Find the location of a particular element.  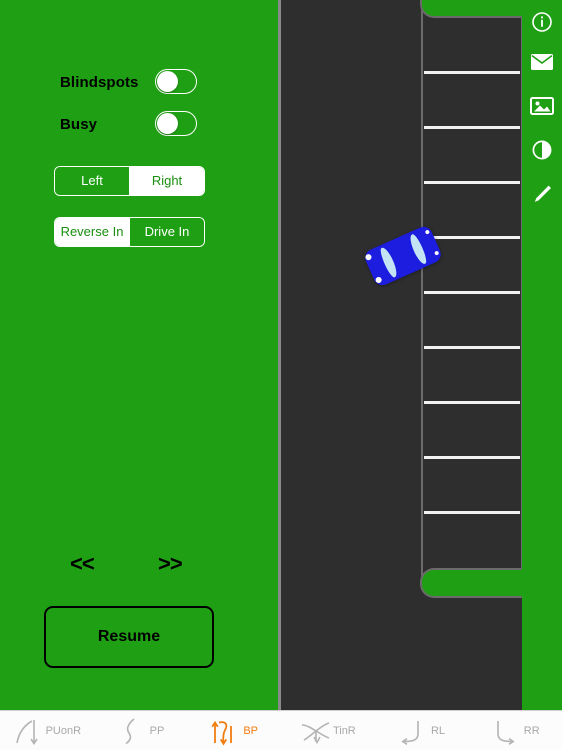

tab-label: RL is located at coordinates (438, 731).